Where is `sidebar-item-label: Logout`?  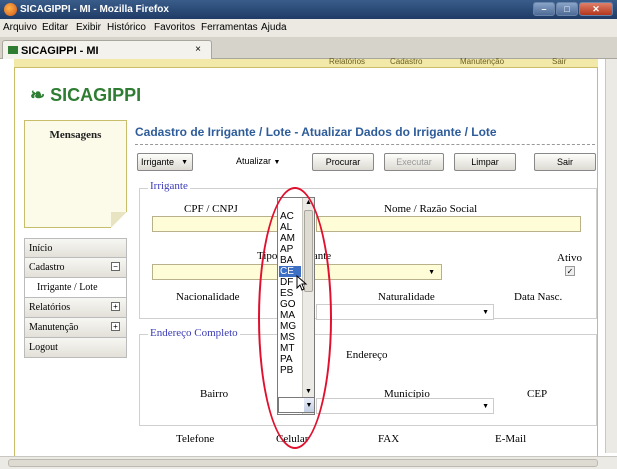 sidebar-item-label: Logout is located at coordinates (43, 347).